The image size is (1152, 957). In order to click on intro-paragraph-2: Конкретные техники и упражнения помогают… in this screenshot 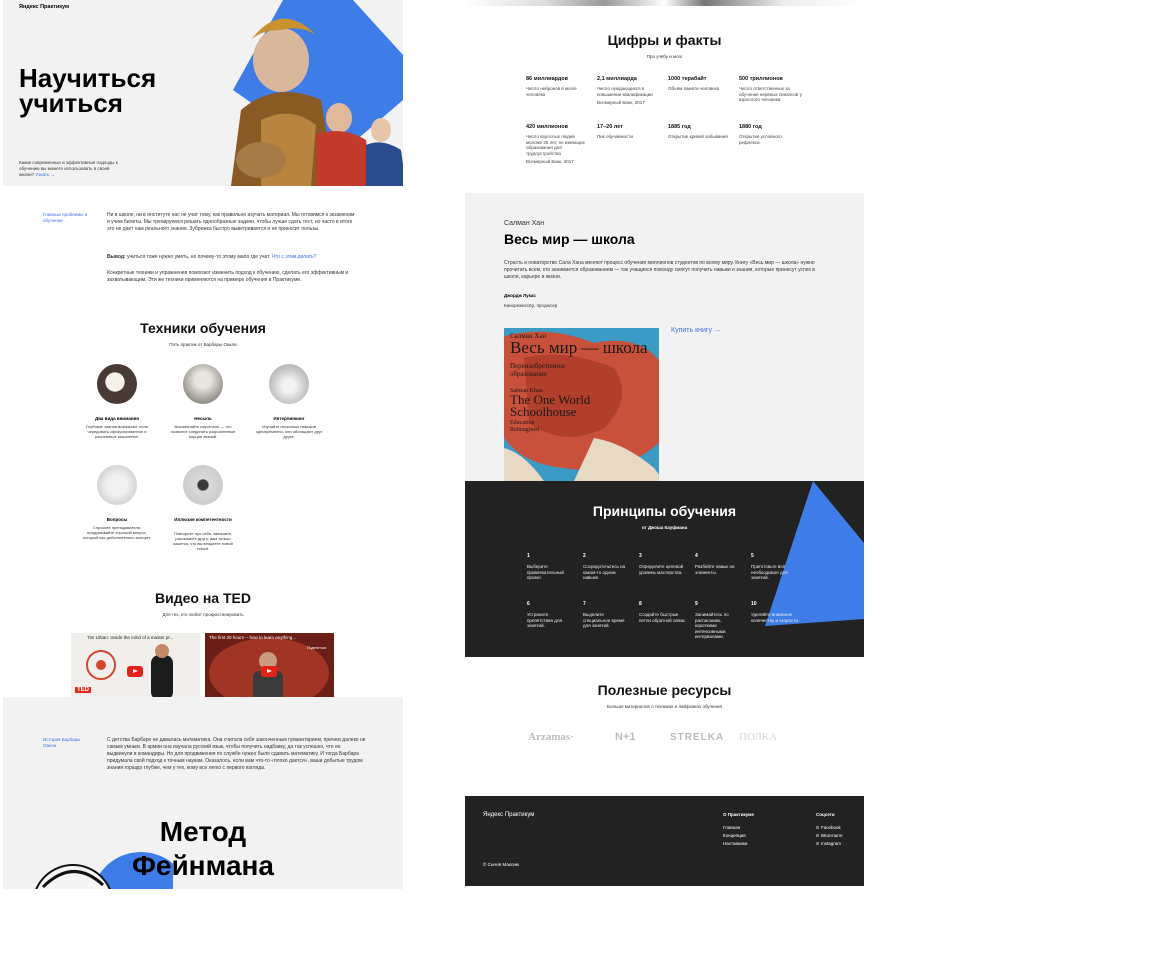, I will do `click(228, 276)`.